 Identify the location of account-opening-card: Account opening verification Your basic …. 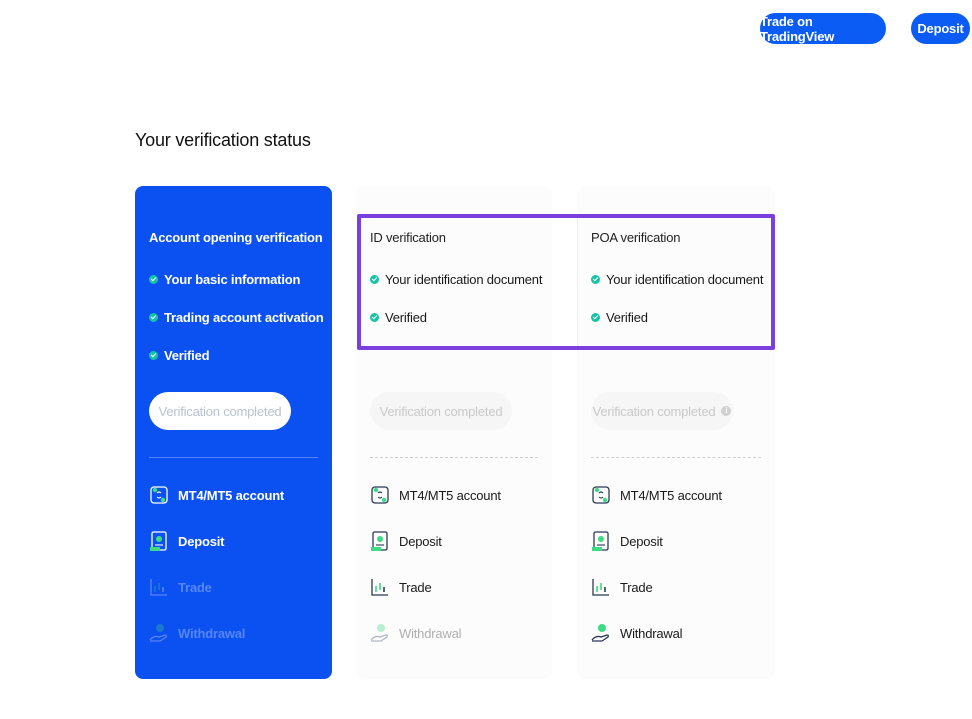
(233, 432).